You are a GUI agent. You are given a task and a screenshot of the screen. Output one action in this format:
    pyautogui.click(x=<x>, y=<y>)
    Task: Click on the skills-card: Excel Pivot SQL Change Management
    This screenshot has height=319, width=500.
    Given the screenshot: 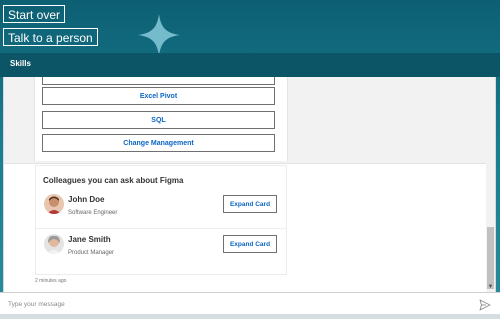 What is the action you would take?
    pyautogui.click(x=161, y=119)
    